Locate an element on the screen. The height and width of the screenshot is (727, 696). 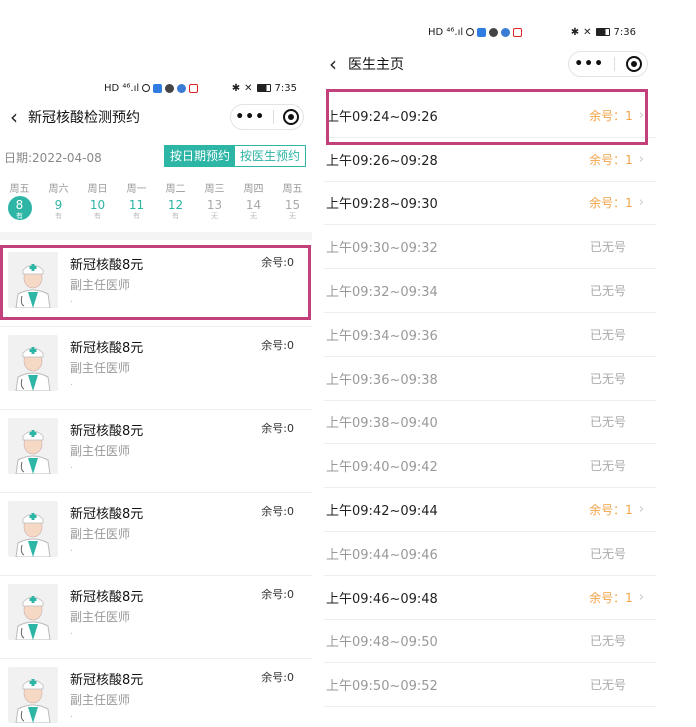
date-number: 10 有 is located at coordinates (98, 208).